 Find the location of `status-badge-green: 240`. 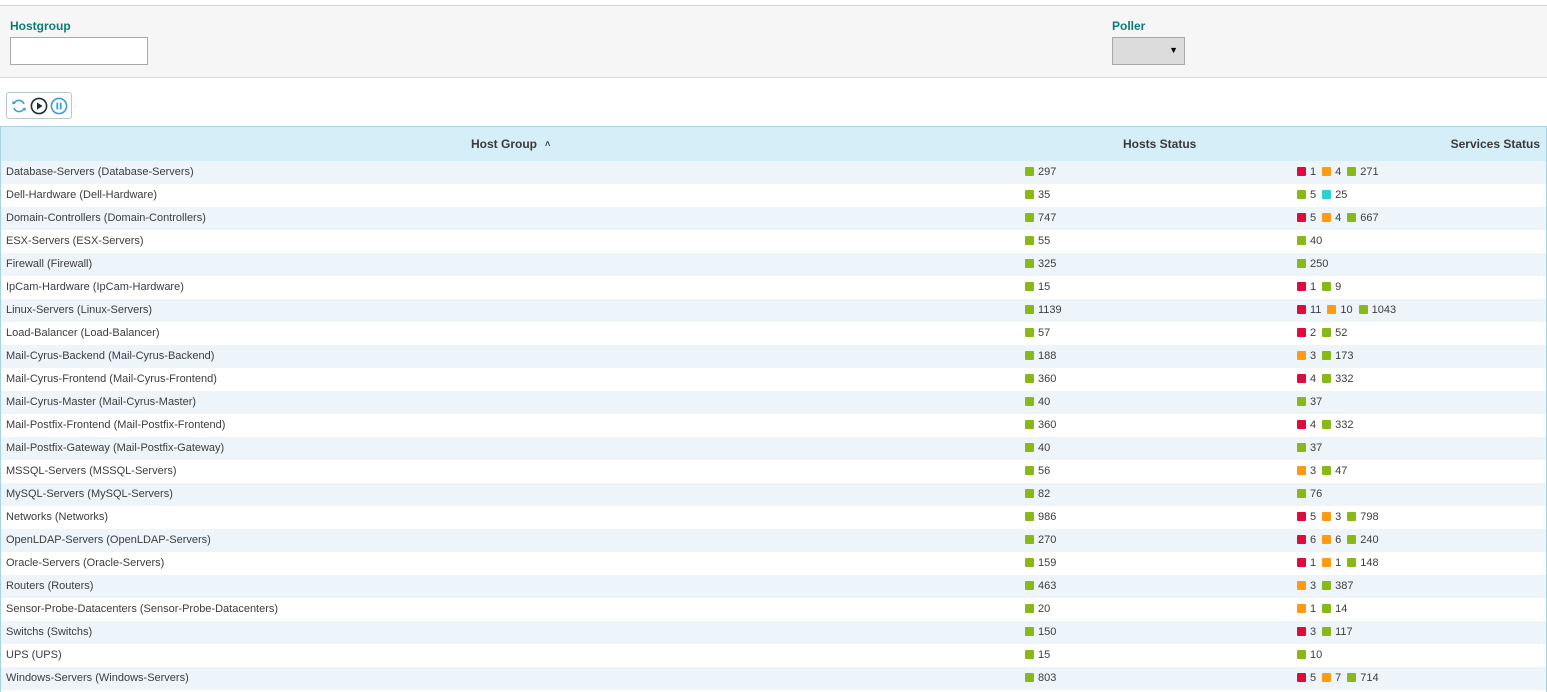

status-badge-green: 240 is located at coordinates (1363, 540).